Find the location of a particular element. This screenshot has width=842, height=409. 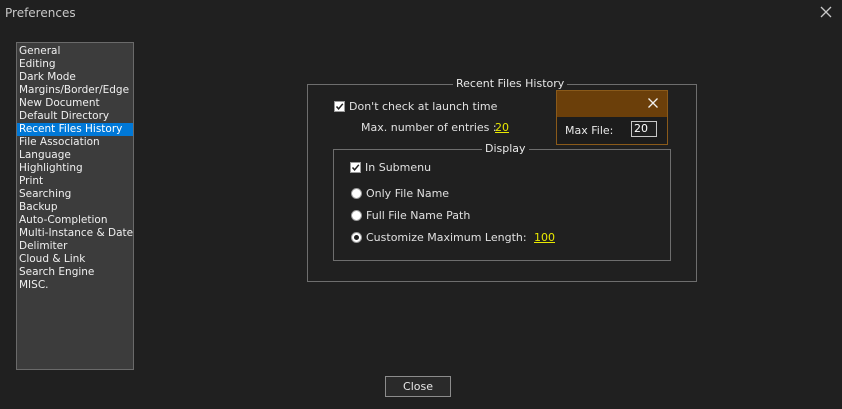

max-entries-value-row: 20 is located at coordinates (502, 127).